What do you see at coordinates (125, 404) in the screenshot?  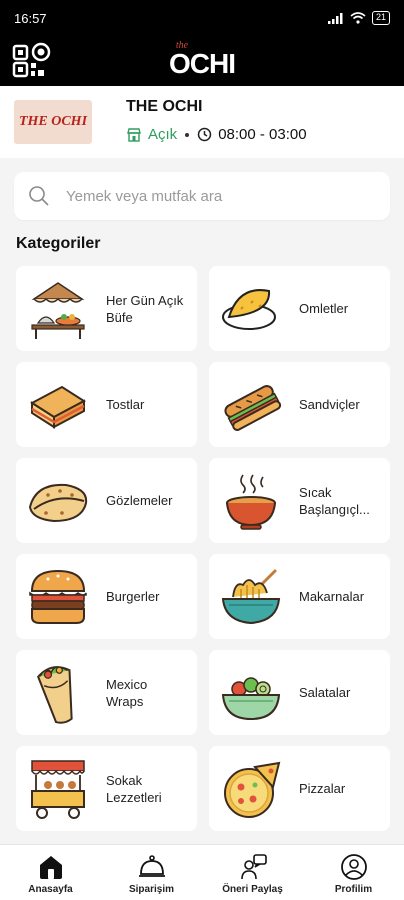 I see `category-label: Tostlar` at bounding box center [125, 404].